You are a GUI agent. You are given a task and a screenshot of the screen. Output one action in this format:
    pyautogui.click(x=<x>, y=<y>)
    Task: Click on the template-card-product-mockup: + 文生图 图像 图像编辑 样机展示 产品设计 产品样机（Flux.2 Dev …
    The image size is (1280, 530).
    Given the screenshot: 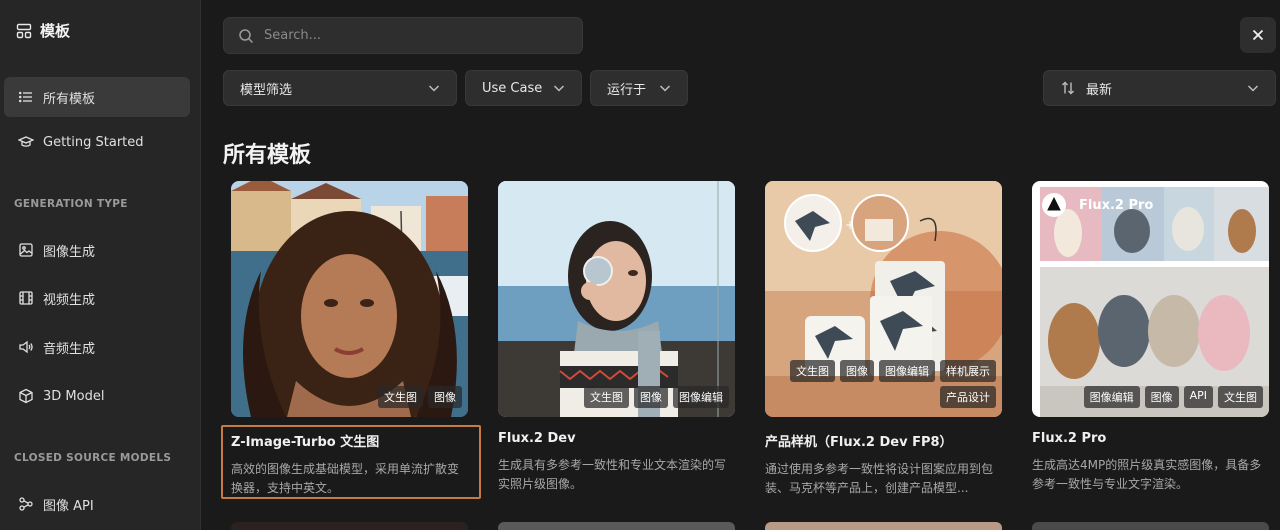 What is the action you would take?
    pyautogui.click(x=883, y=339)
    